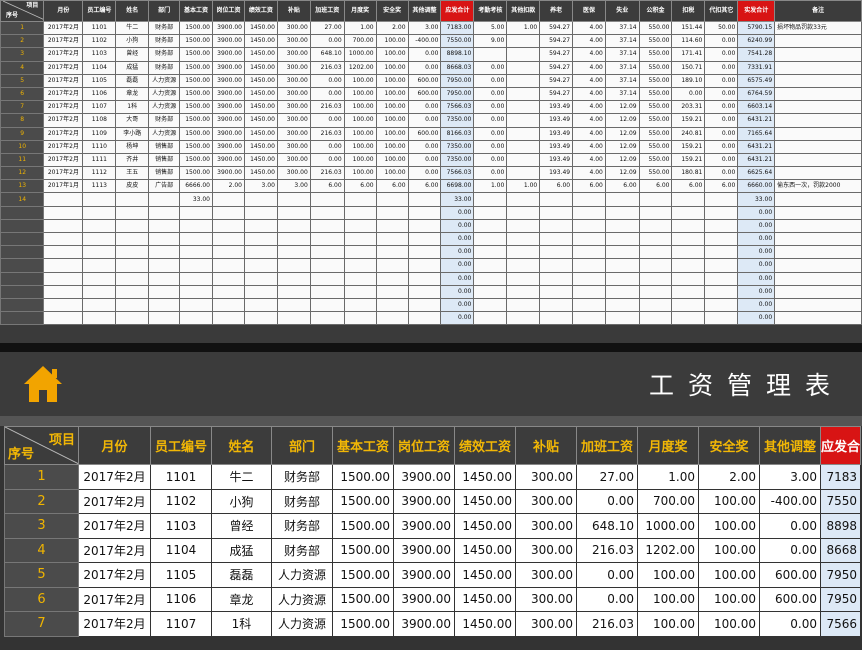 The height and width of the screenshot is (650, 862). Describe the element at coordinates (99, 186) in the screenshot. I see `table-cell: 1113` at that location.